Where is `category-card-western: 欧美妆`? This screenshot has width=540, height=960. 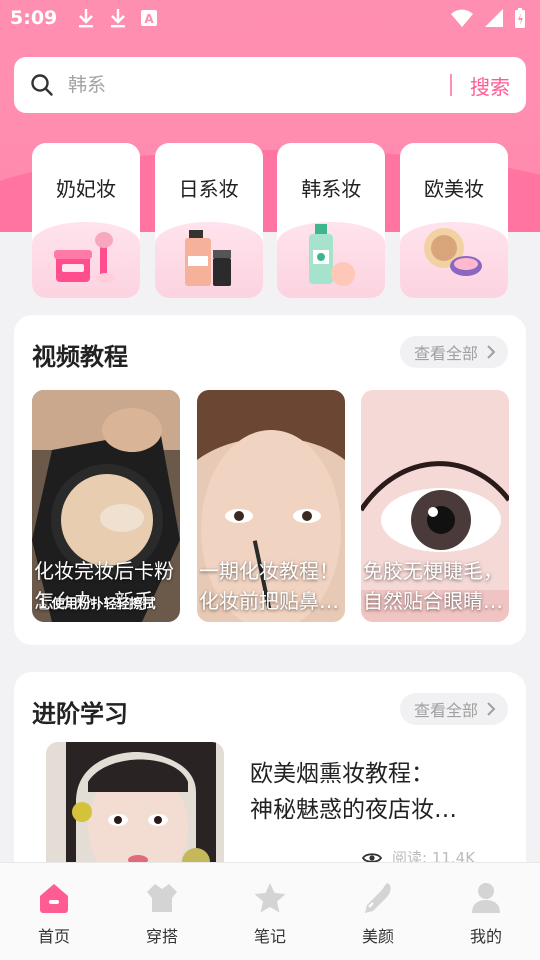
category-card-western: 欧美妆 is located at coordinates (453, 220).